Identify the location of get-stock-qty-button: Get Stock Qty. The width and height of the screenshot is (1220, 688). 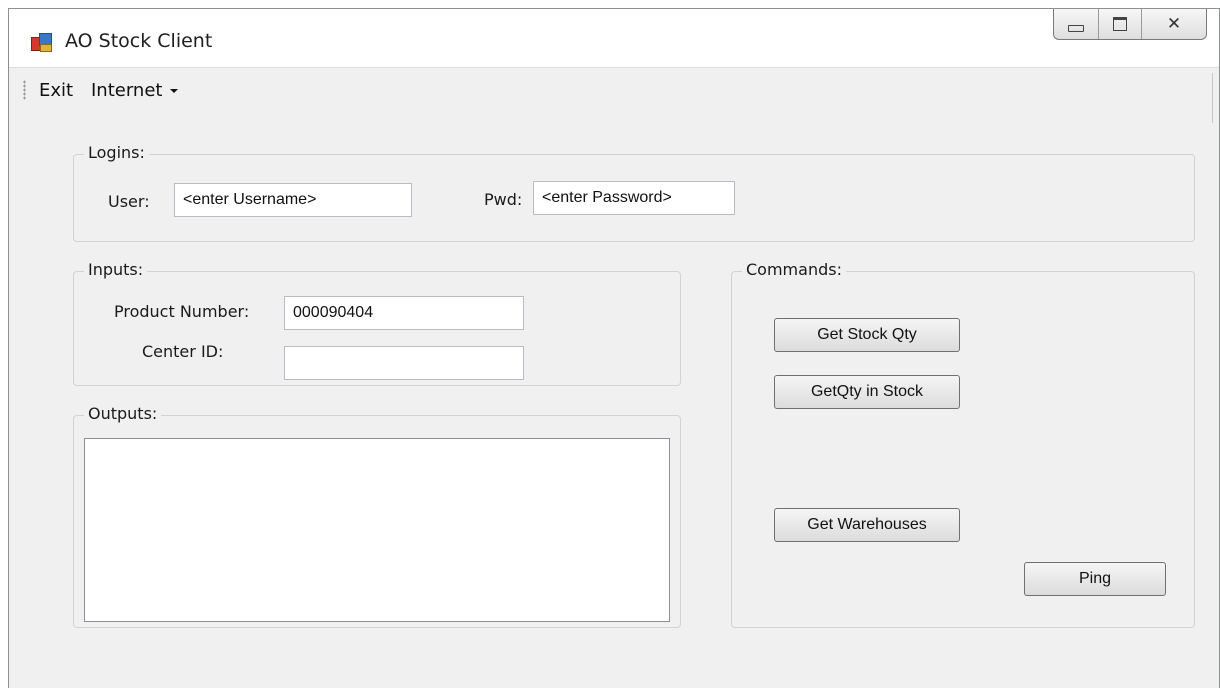
(867, 335).